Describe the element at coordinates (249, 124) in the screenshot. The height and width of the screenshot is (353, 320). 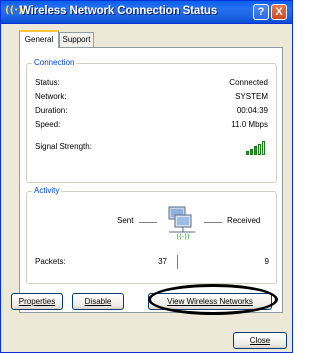
I see `speed-value: 11.0 Mbps` at that location.